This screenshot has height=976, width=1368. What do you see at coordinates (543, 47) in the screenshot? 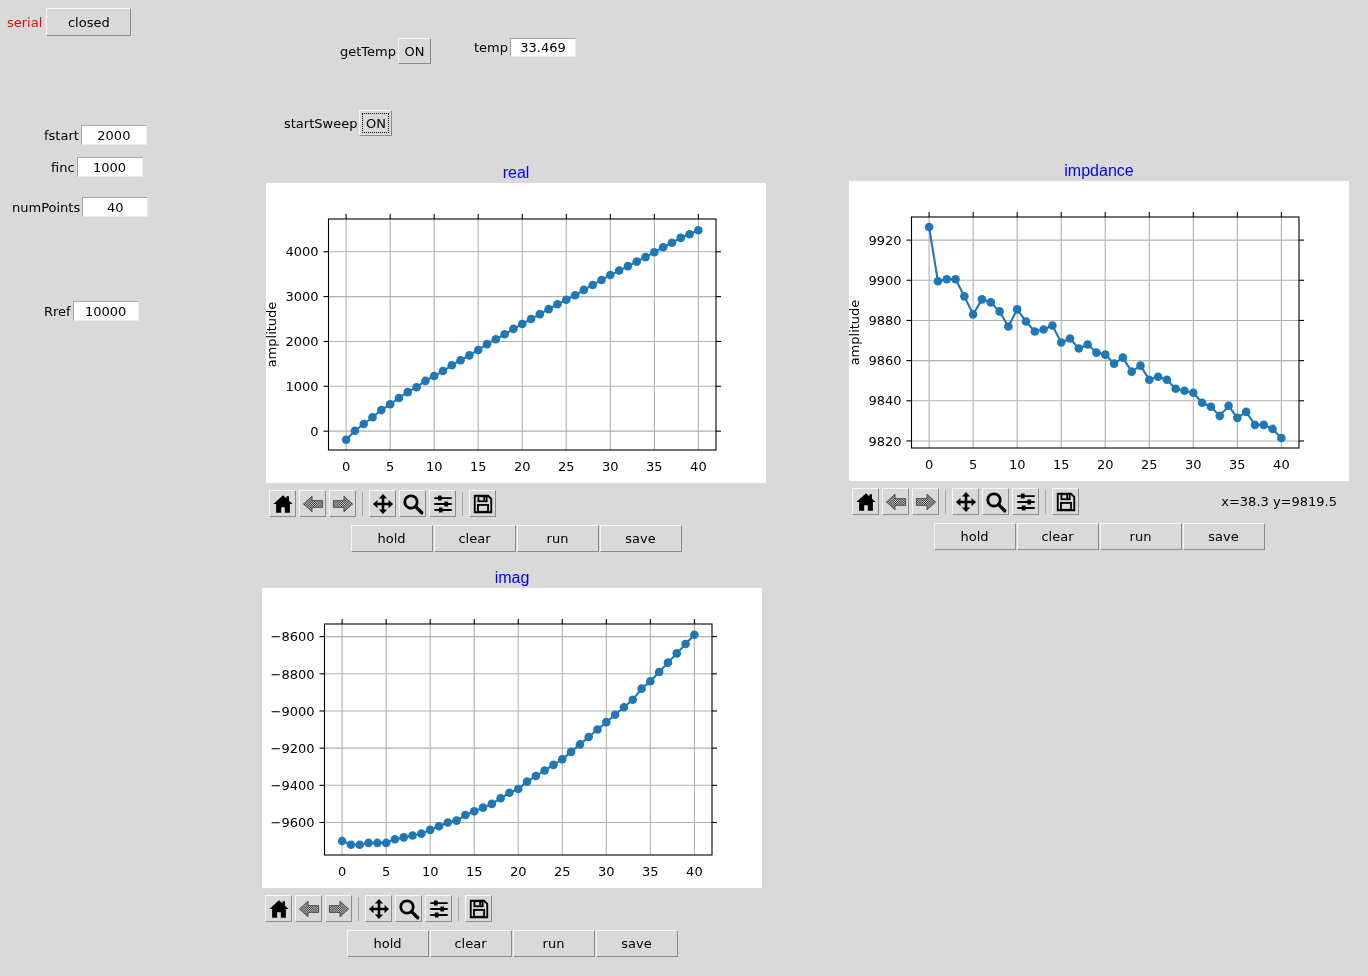
I see `input-field: 33.469` at bounding box center [543, 47].